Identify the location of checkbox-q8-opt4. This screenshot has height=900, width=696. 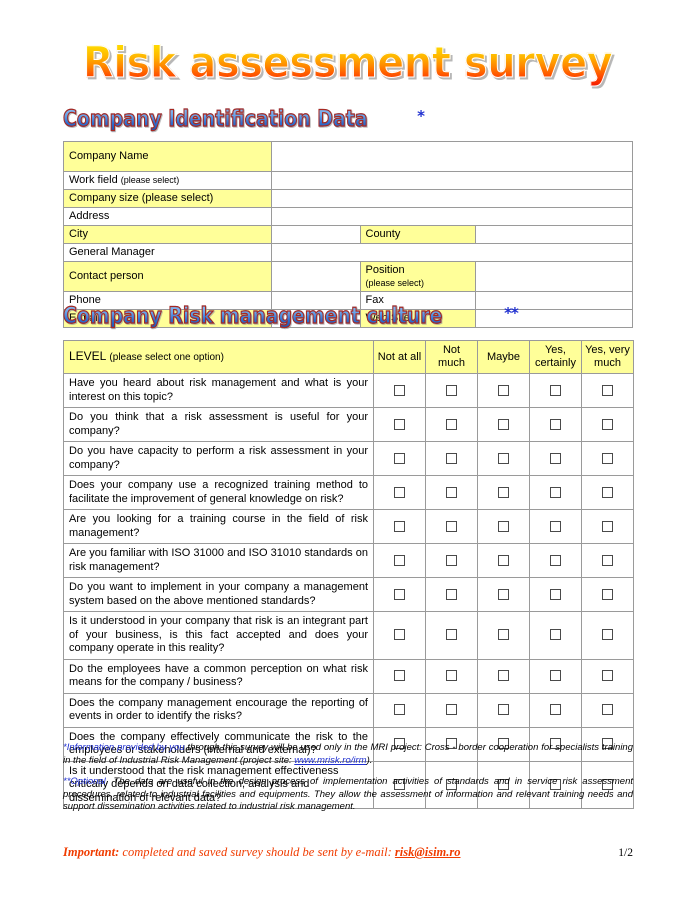
(555, 635).